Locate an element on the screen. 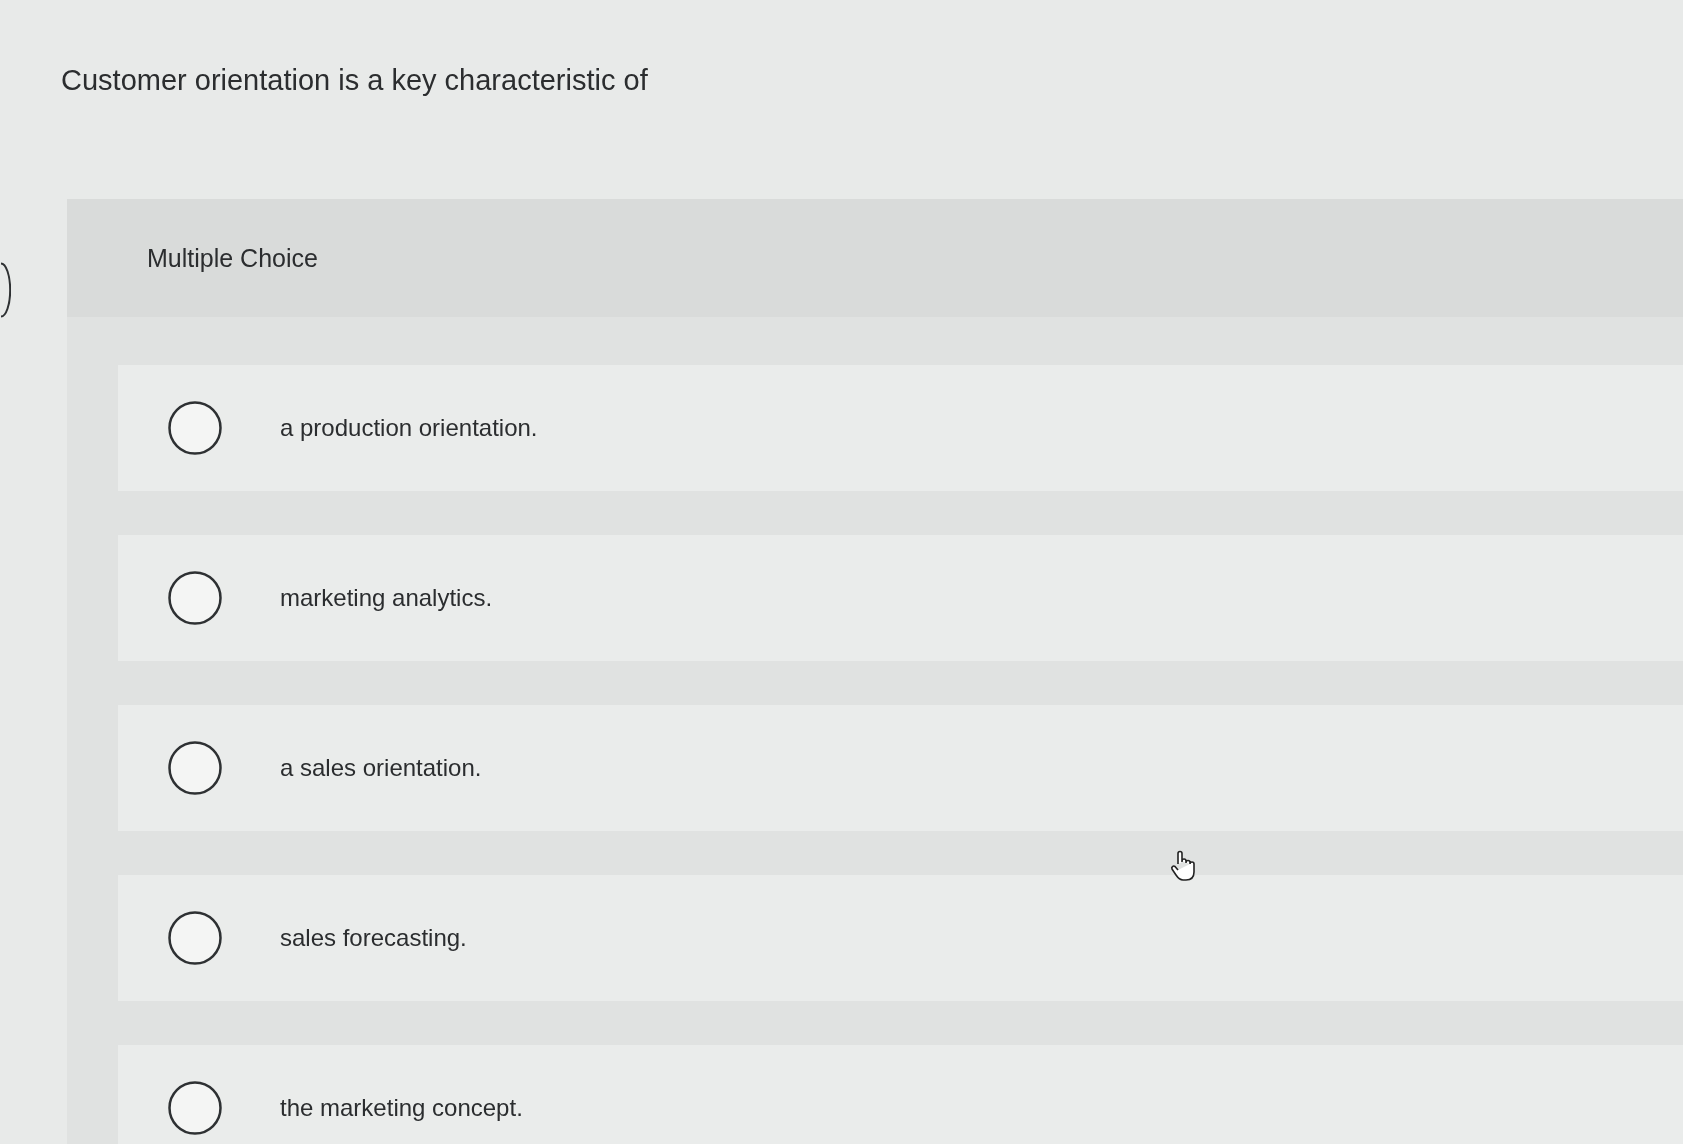 The height and width of the screenshot is (1144, 1683). panel-heading: Multiple Choice is located at coordinates (232, 258).